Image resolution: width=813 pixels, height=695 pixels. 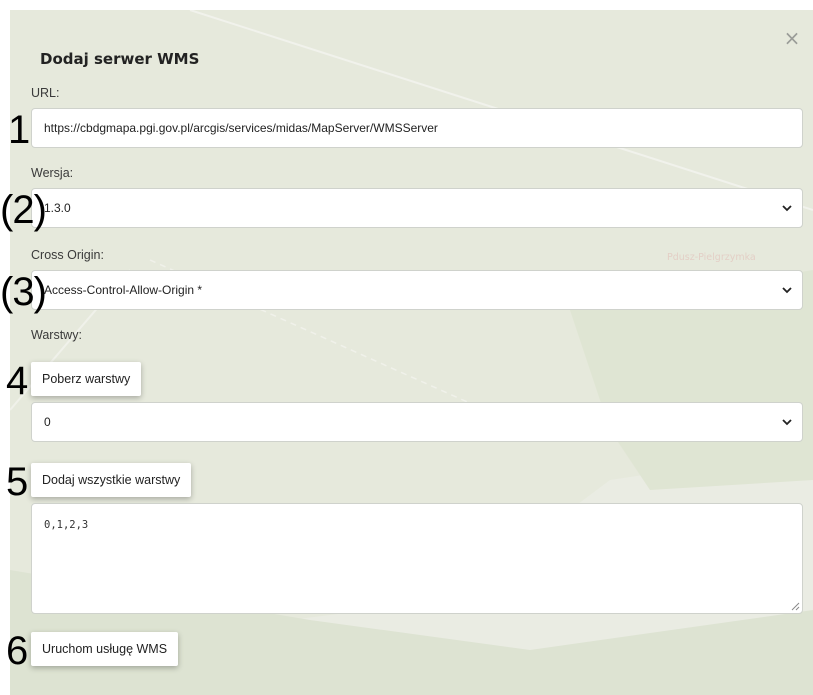 What do you see at coordinates (792, 38) in the screenshot?
I see `close-button: ×` at bounding box center [792, 38].